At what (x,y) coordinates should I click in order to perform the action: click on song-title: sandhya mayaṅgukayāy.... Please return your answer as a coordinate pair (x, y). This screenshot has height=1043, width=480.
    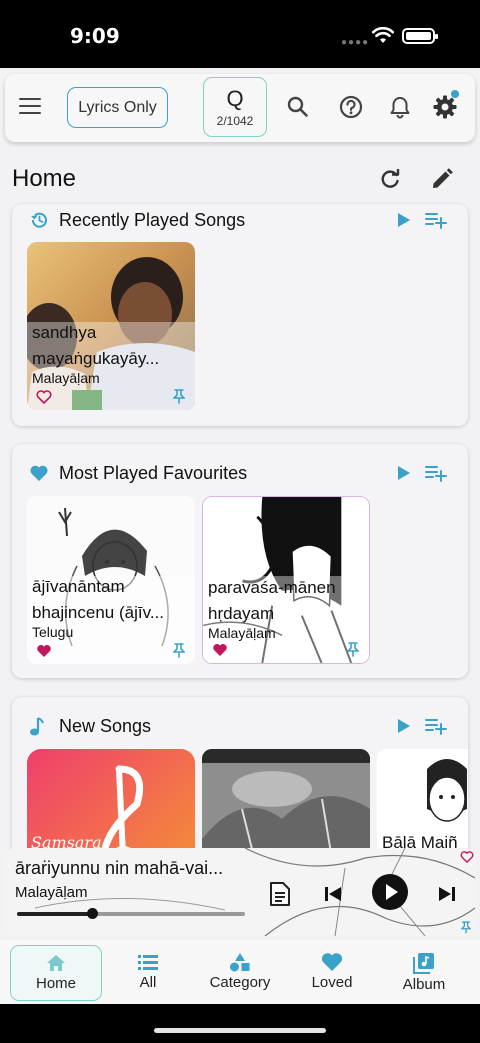
    Looking at the image, I should click on (96, 345).